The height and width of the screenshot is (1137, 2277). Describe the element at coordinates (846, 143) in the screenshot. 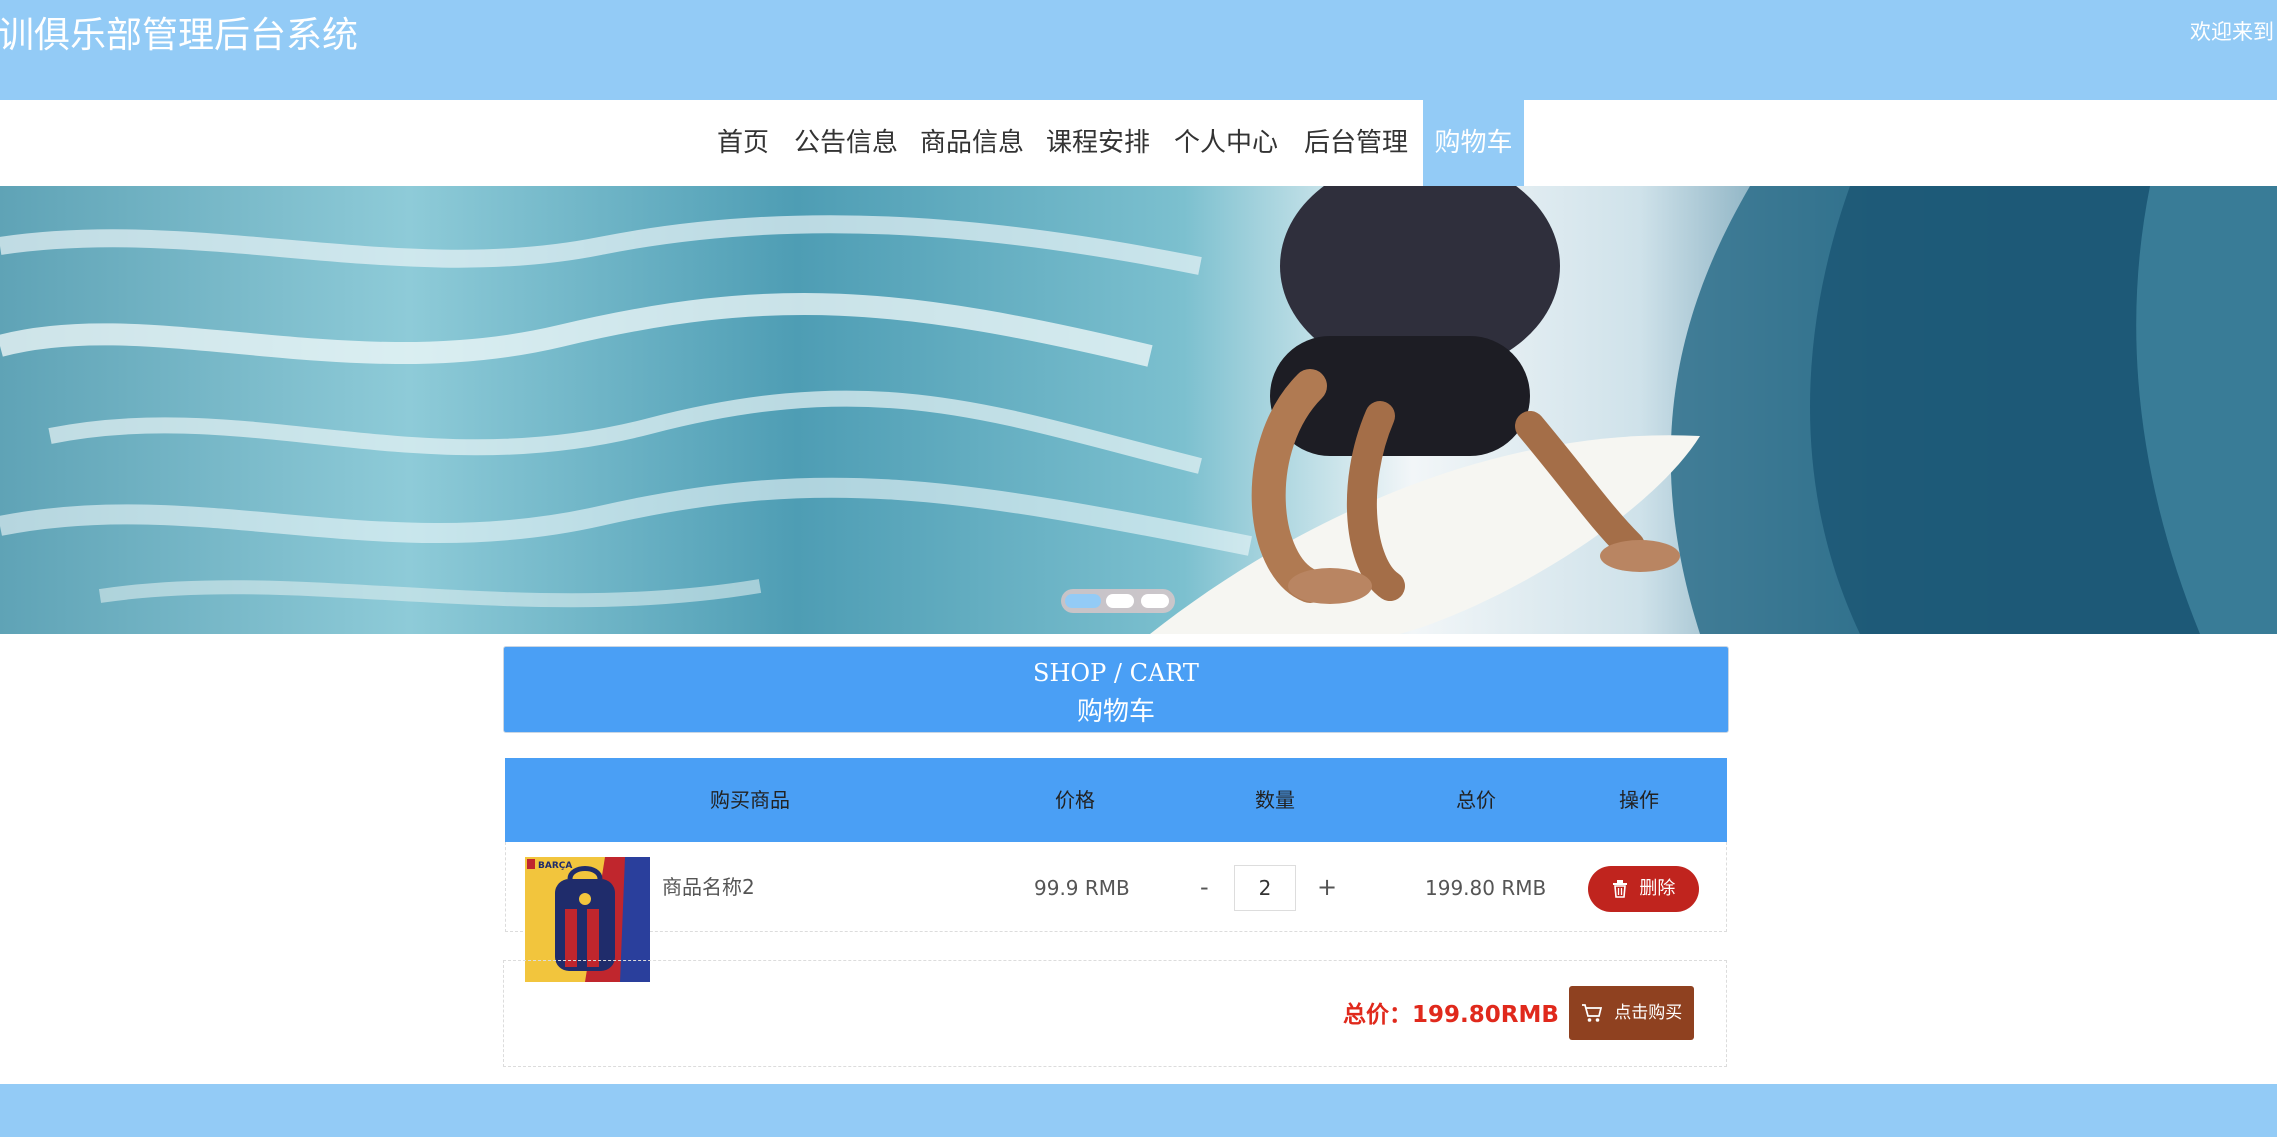

I see `nav-announcements: 公告信息` at that location.